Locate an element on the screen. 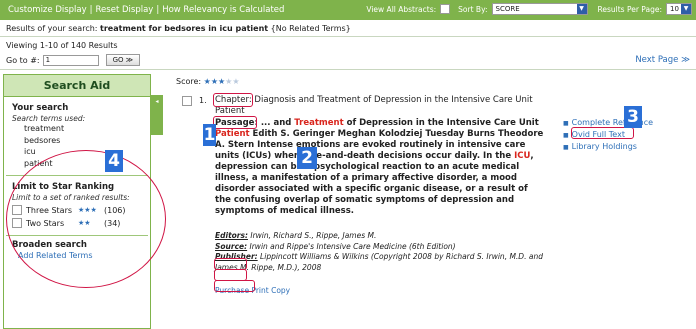 This screenshot has width=696, height=329. sort-by-select: SCORE ▼ is located at coordinates (539, 9).